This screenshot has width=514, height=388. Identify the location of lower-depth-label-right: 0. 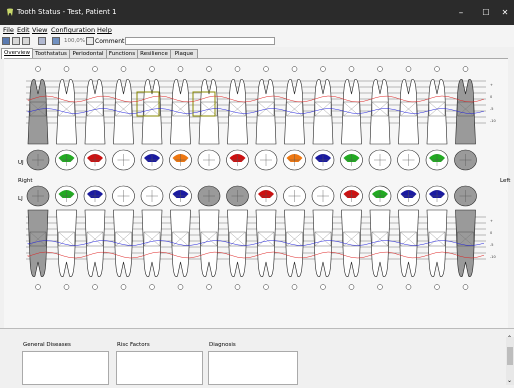
(491, 233).